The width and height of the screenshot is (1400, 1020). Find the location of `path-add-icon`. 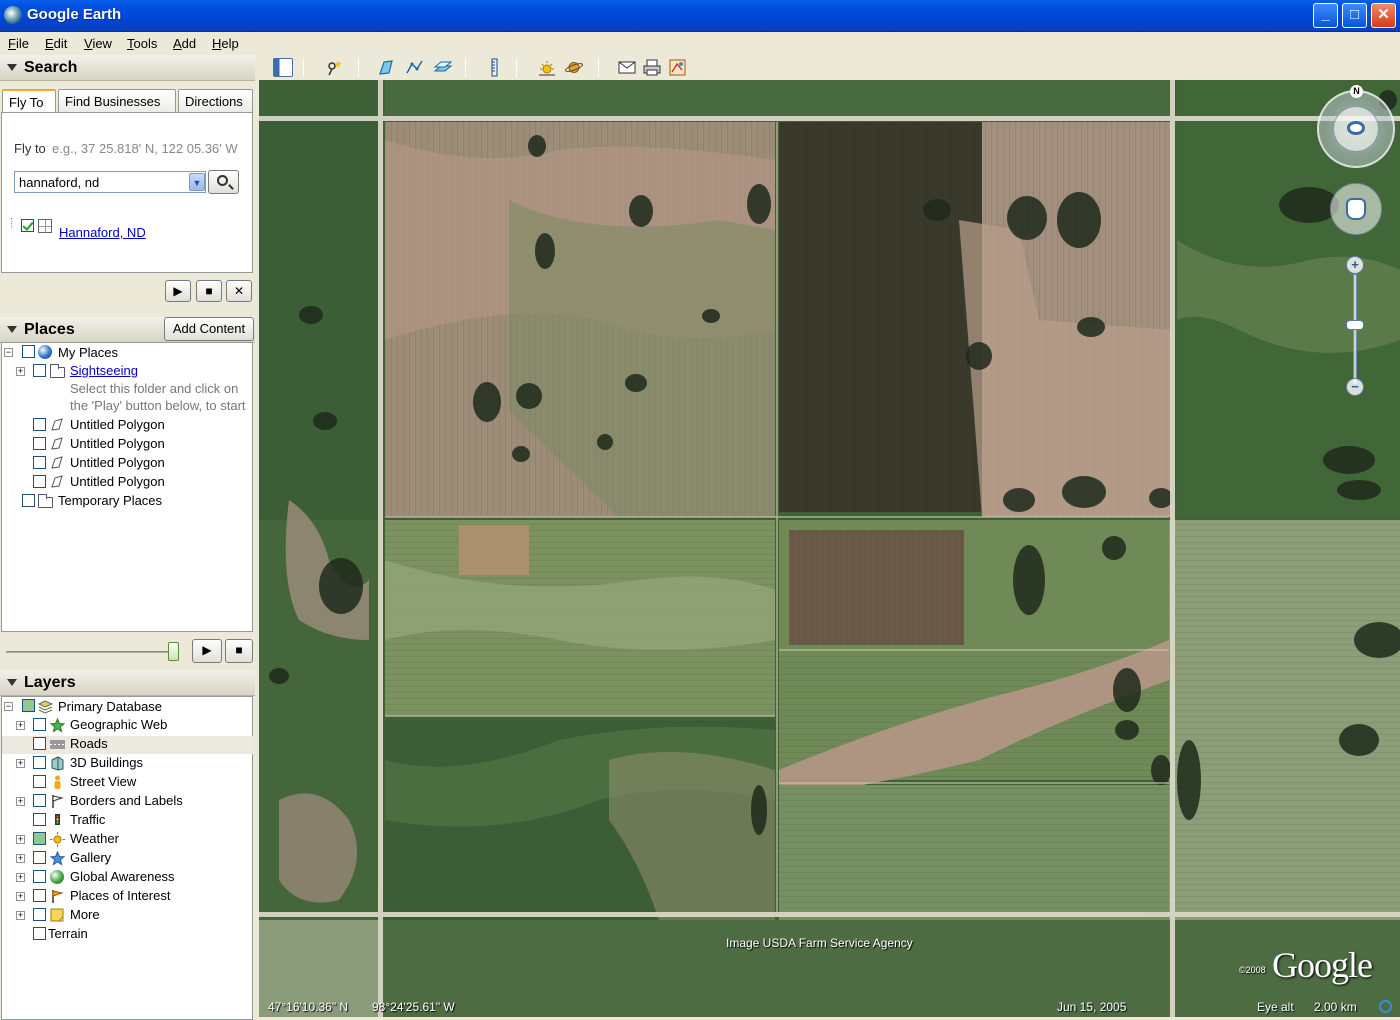

path-add-icon is located at coordinates (415, 67).